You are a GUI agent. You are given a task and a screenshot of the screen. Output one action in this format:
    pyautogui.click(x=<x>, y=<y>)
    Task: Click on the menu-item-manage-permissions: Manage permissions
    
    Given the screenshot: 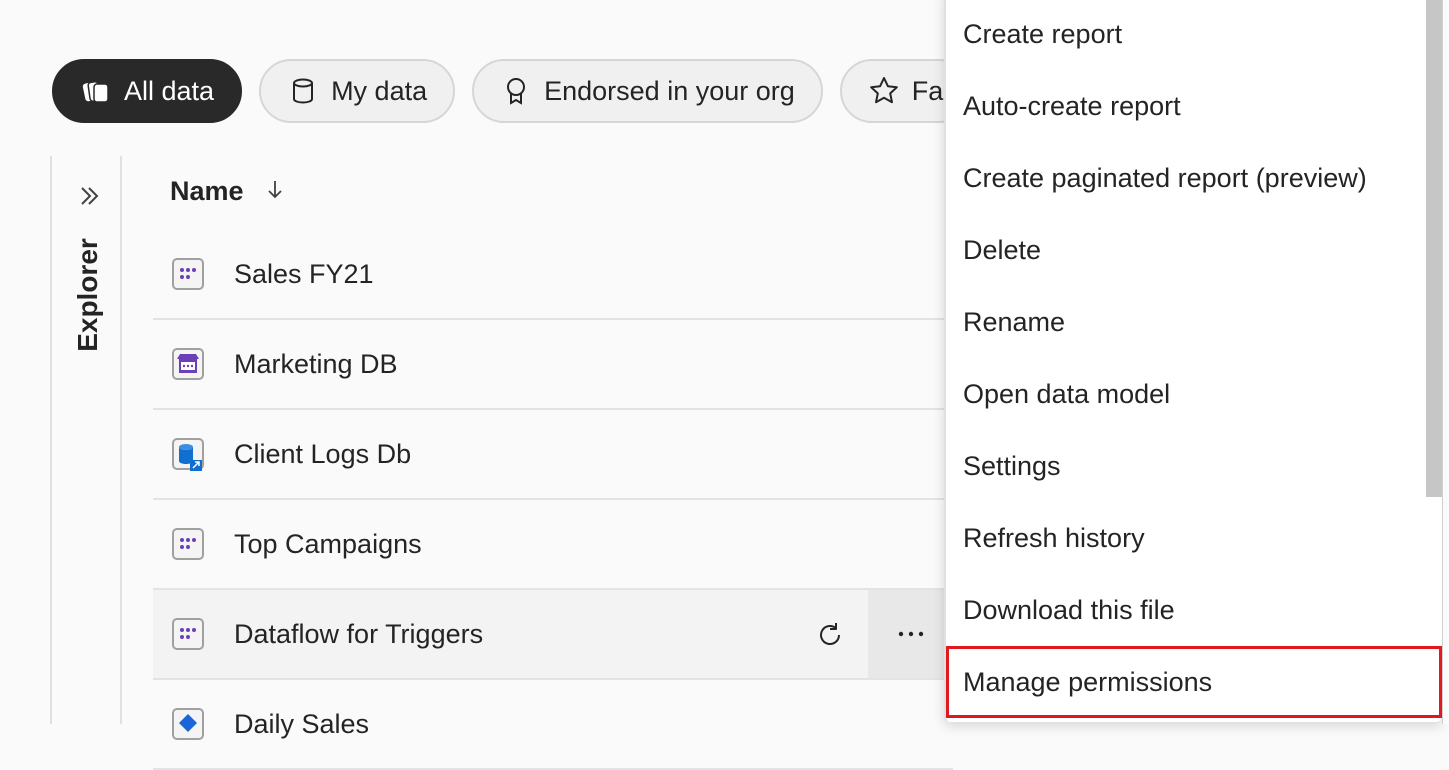 What is the action you would take?
    pyautogui.click(x=1194, y=682)
    